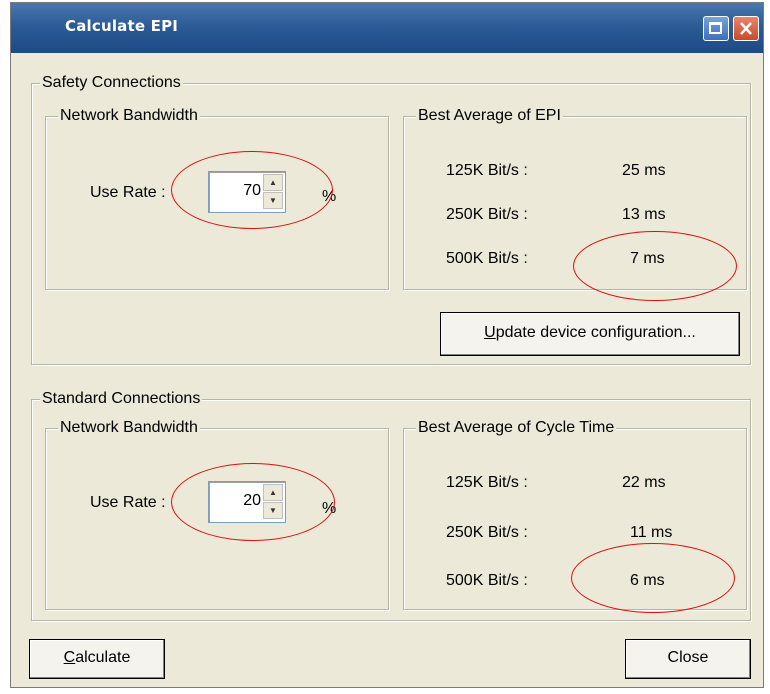  Describe the element at coordinates (487, 580) in the screenshot. I see `standard-rate-500k: 500K Bit/s :` at that location.